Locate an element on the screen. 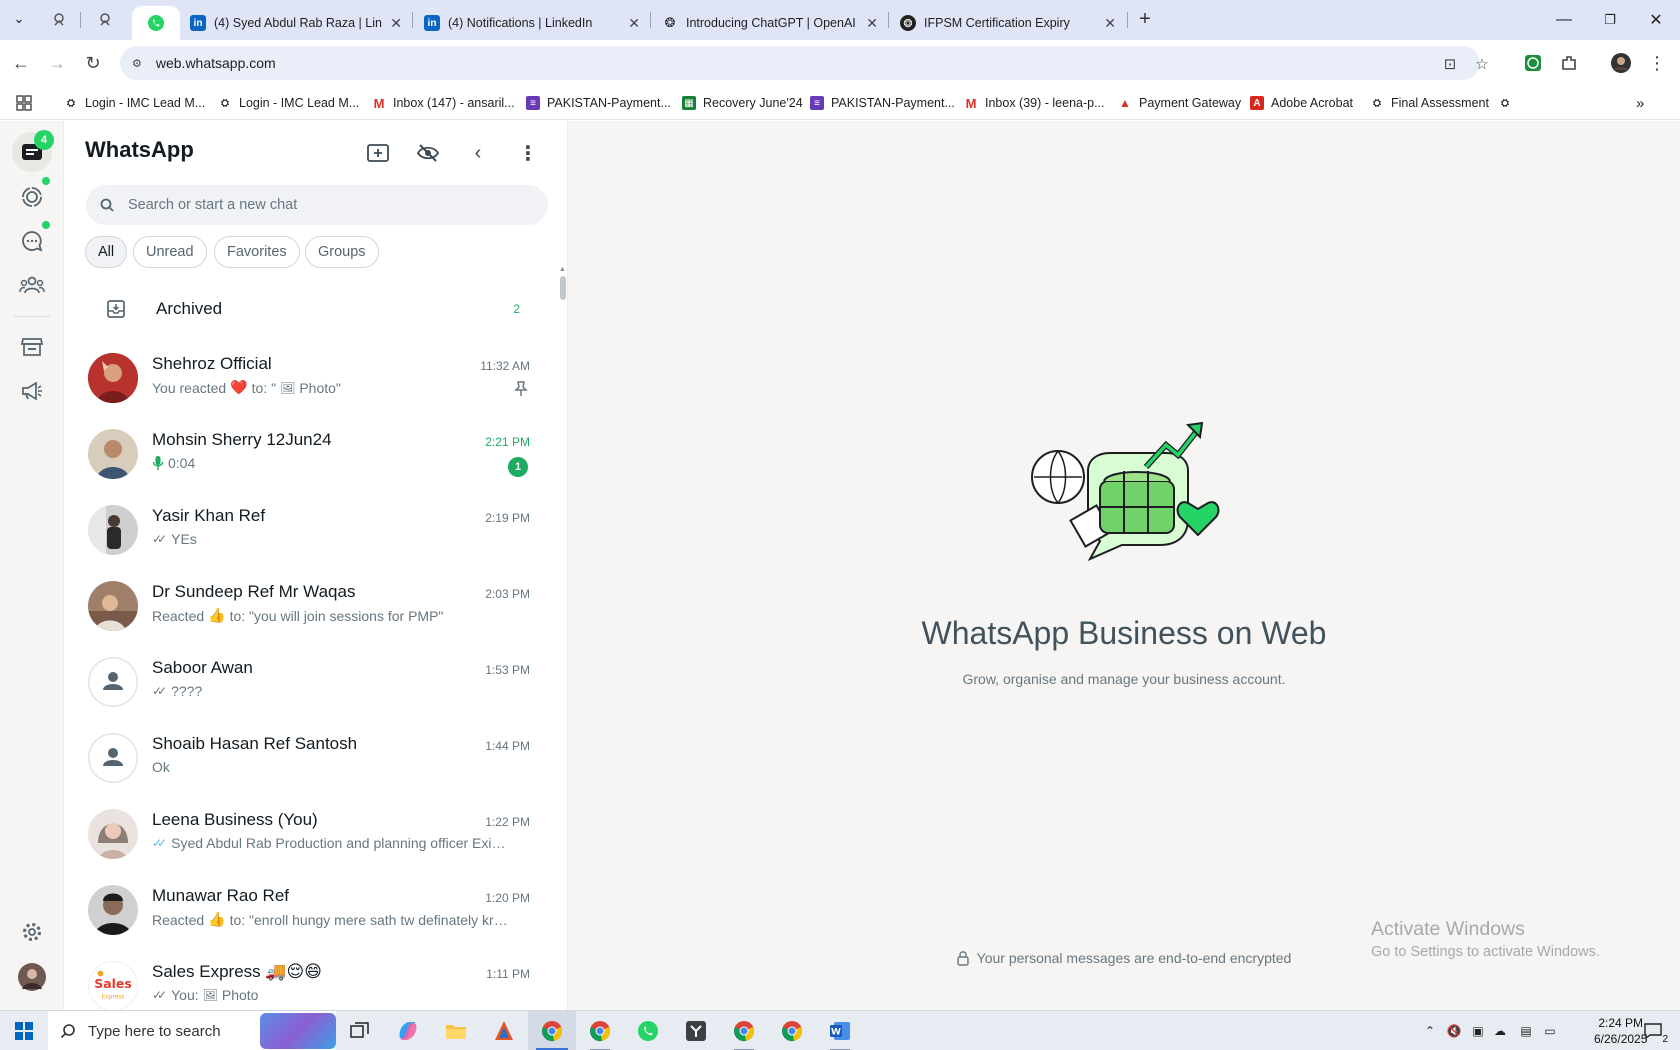 The image size is (1680, 1050). openai-icon: ❂ is located at coordinates (908, 23).